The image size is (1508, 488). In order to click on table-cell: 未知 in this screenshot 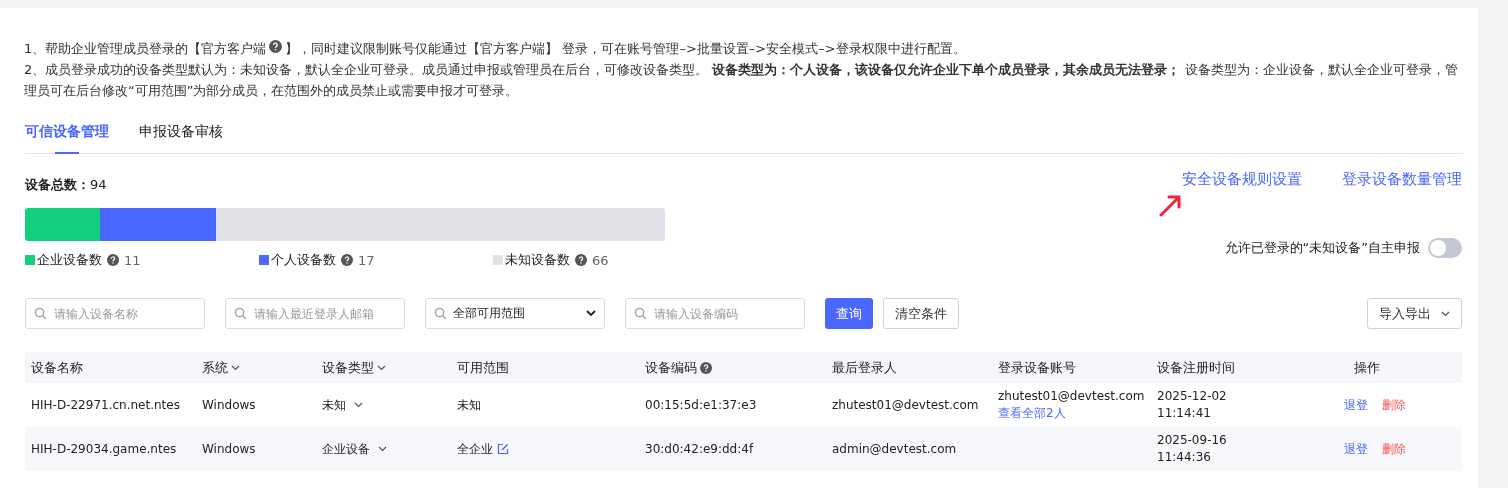, I will do `click(469, 405)`.